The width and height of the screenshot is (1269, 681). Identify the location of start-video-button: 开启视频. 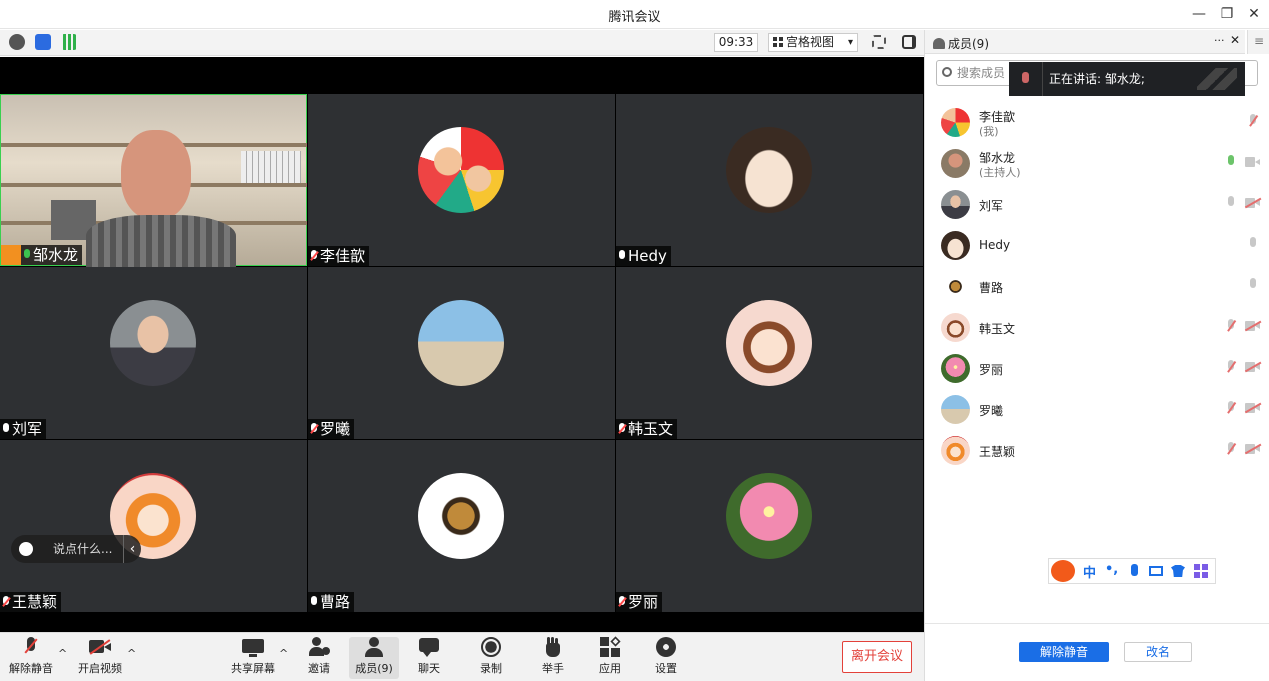
(100, 656).